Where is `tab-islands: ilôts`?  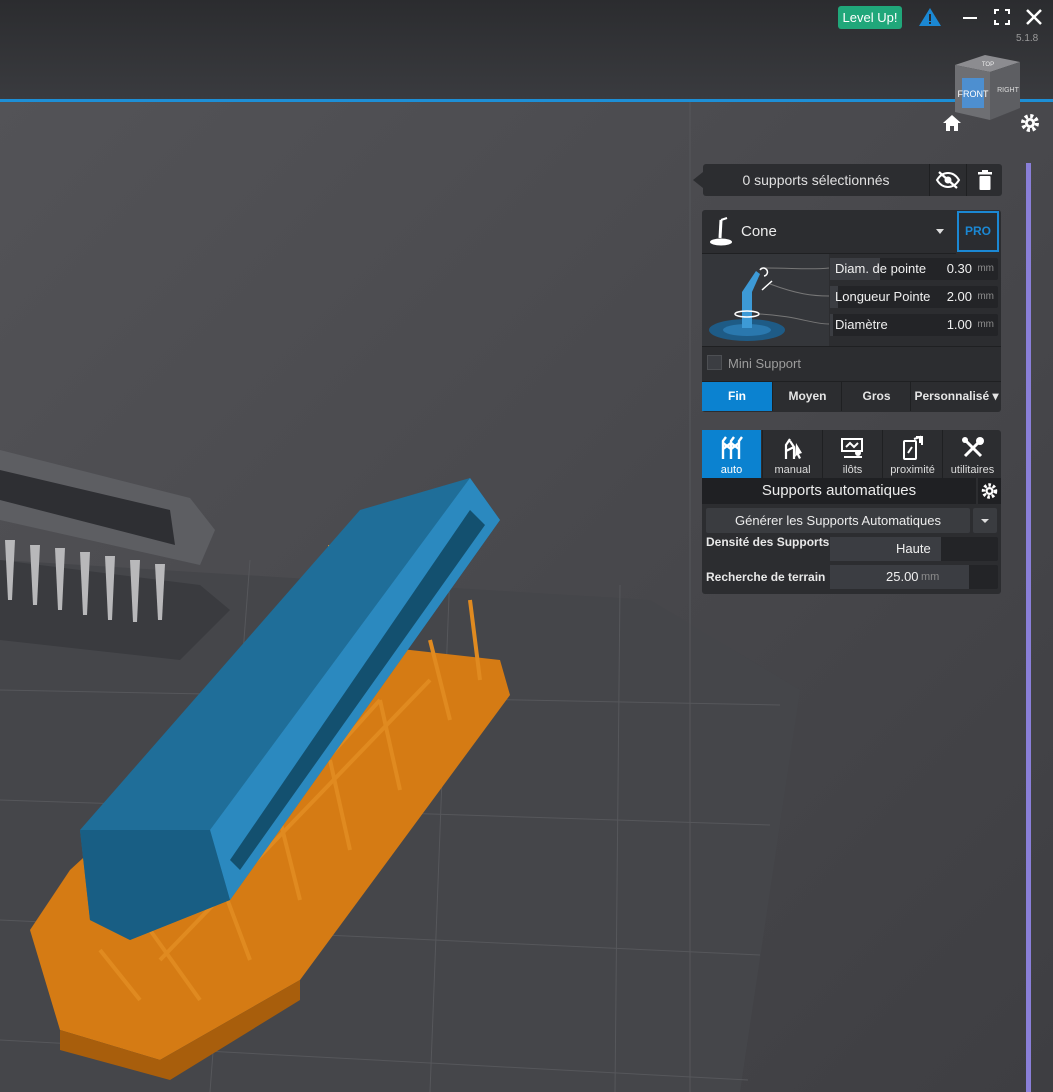
tab-islands: ilôts is located at coordinates (852, 454).